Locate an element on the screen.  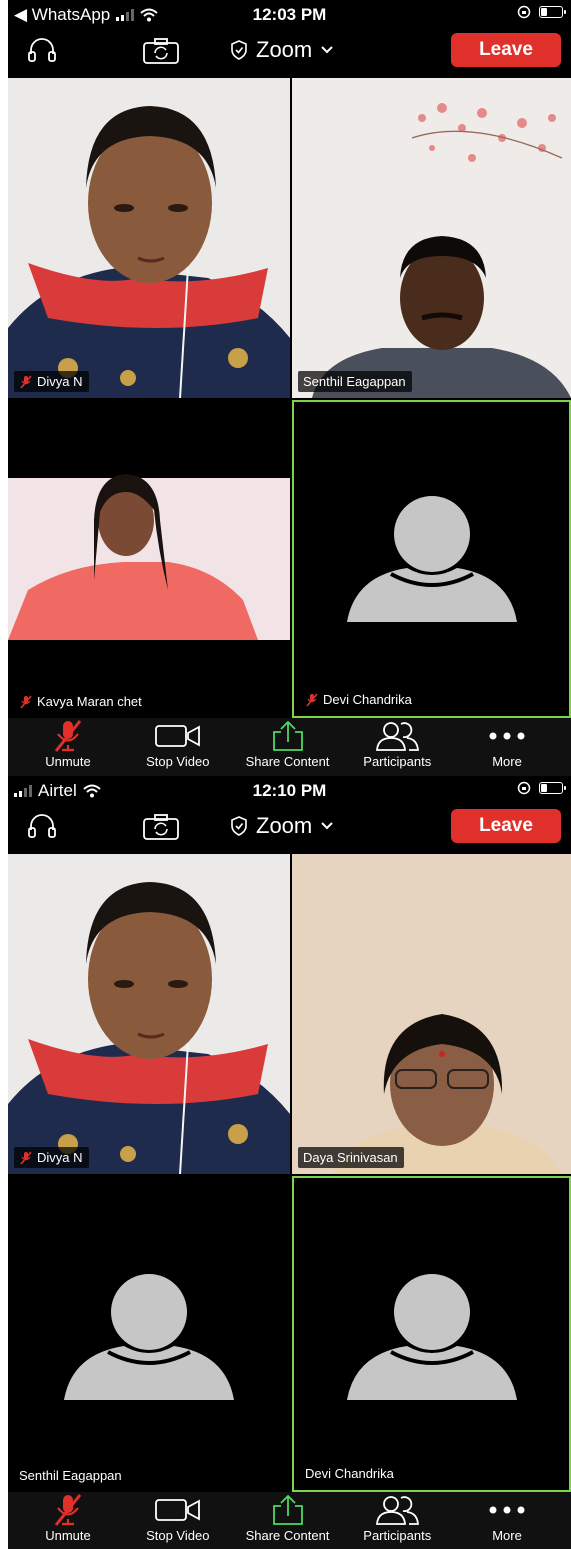
video-tile-daya-srinivasan: Daya Srinivasan is located at coordinates (431, 1014).